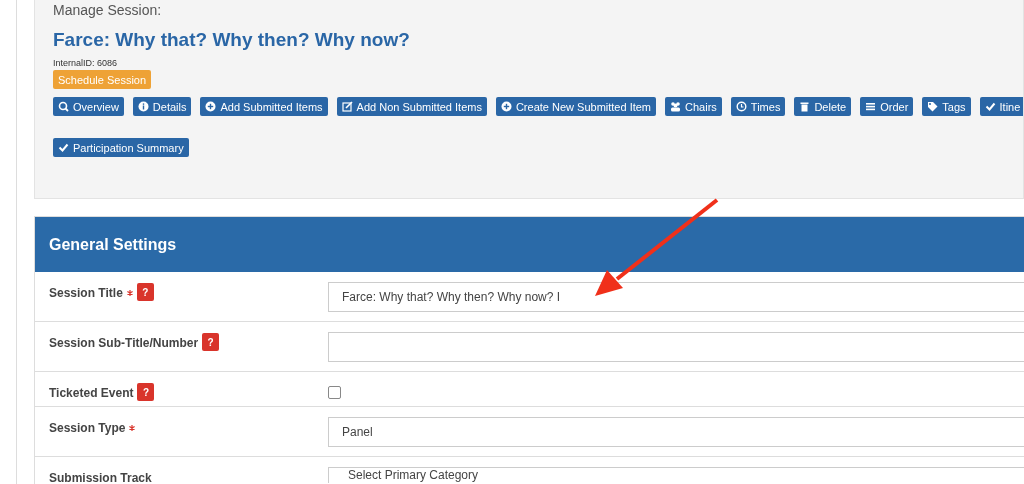  I want to click on edit-icon, so click(347, 106).